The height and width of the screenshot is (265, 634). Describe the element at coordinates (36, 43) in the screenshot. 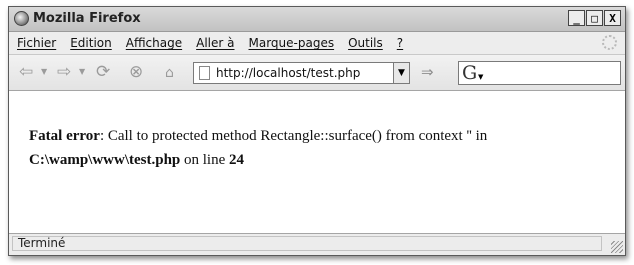

I see `menu-item-fichier: Fichier` at that location.